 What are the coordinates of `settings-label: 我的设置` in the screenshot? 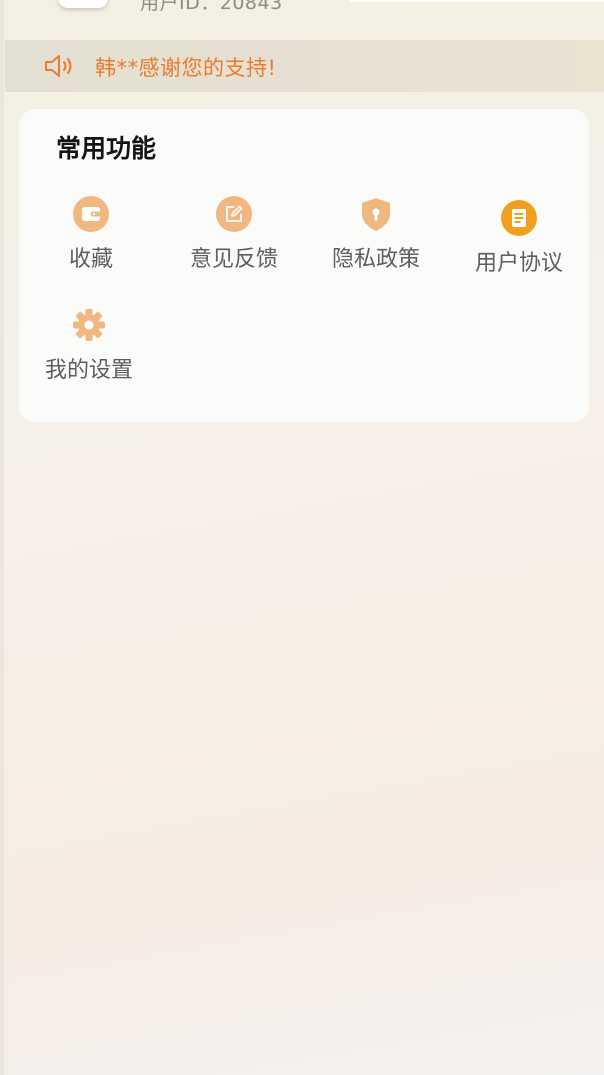 It's located at (88, 370).